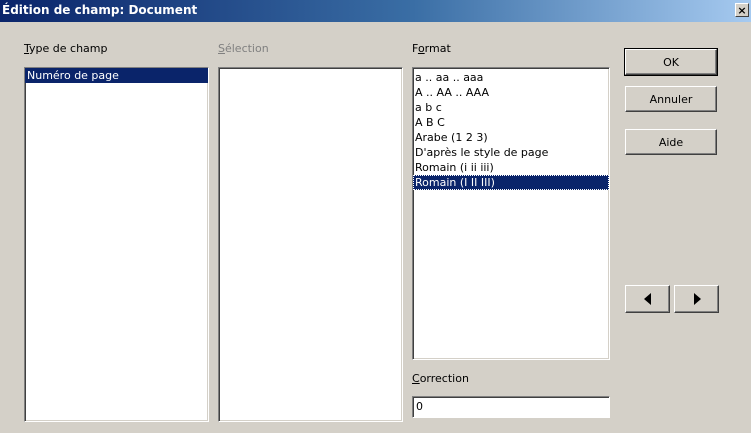 This screenshot has height=433, width=751. I want to click on format-label-text: Format, so click(431, 48).